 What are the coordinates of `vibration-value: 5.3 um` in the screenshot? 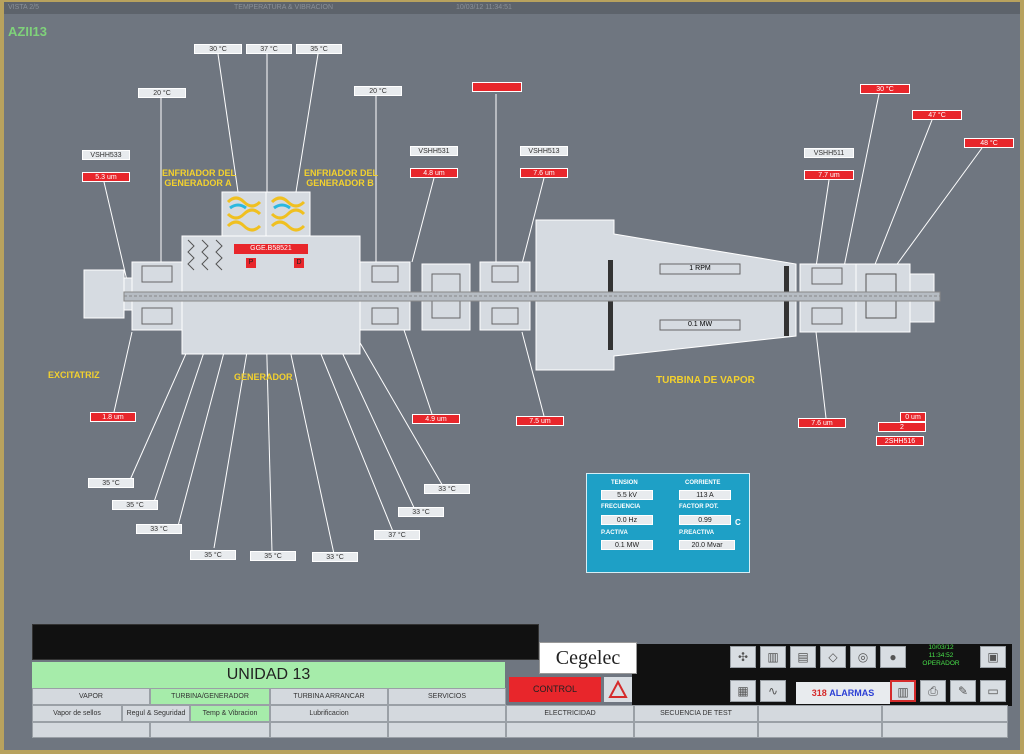 It's located at (106, 177).